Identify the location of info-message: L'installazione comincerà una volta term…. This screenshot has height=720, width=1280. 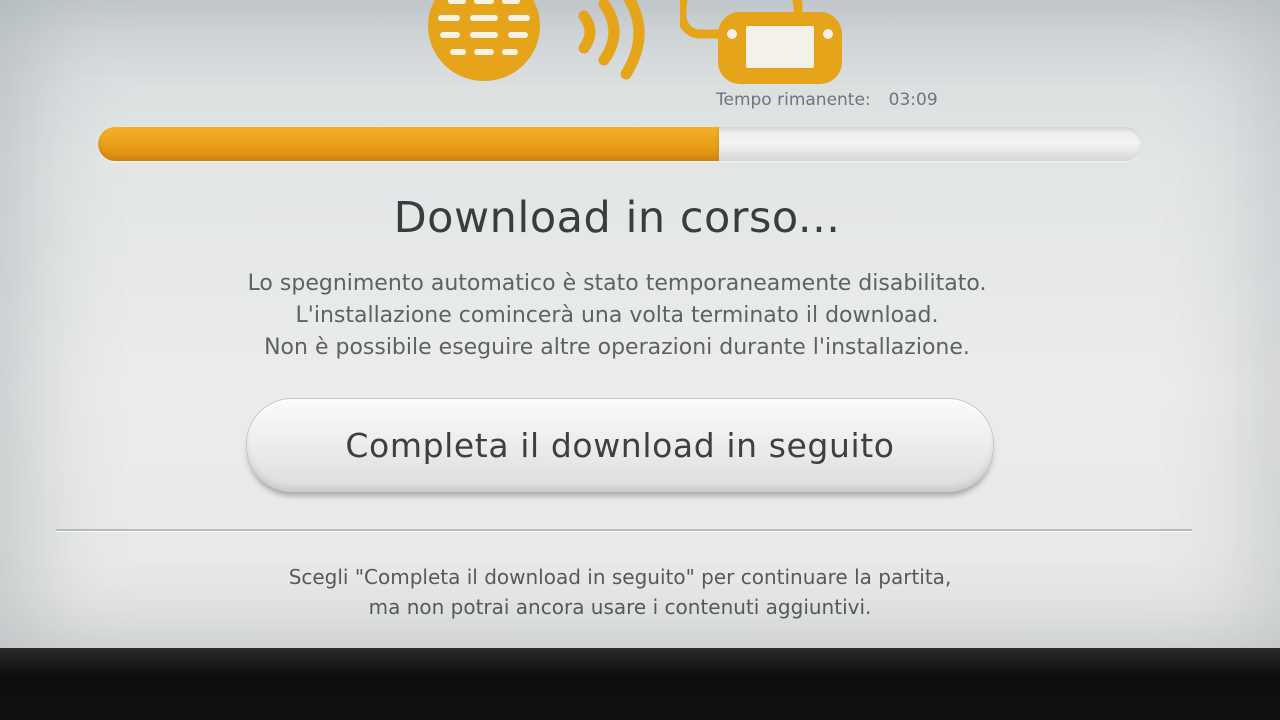
(617, 315).